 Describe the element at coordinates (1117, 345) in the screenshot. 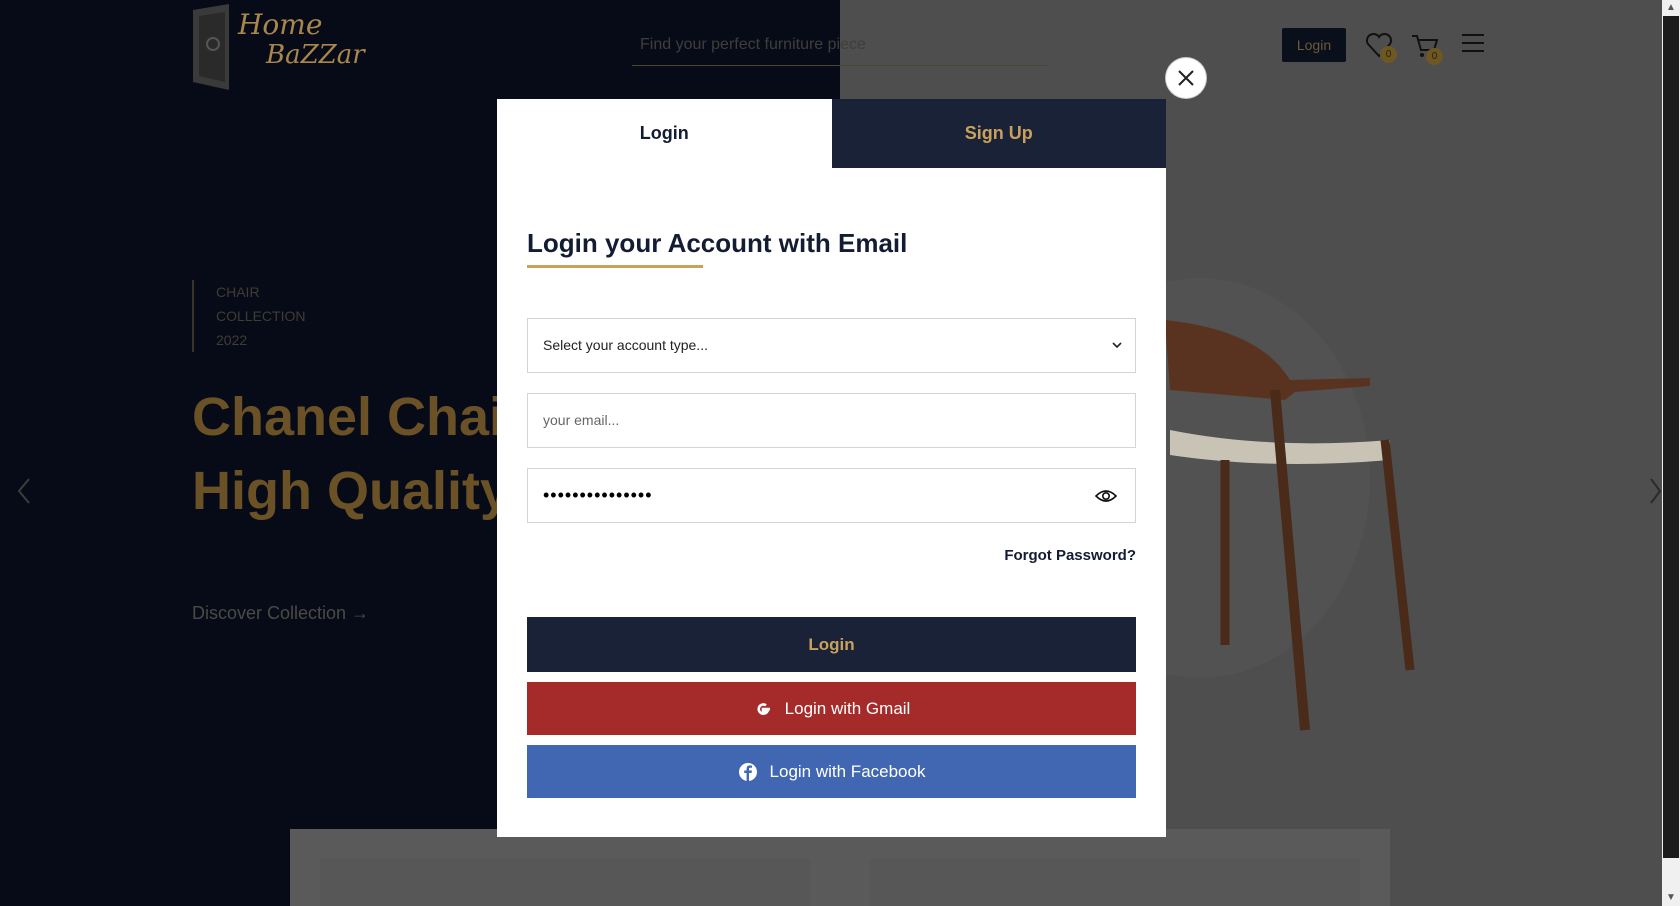

I see `chevron-down-icon` at that location.